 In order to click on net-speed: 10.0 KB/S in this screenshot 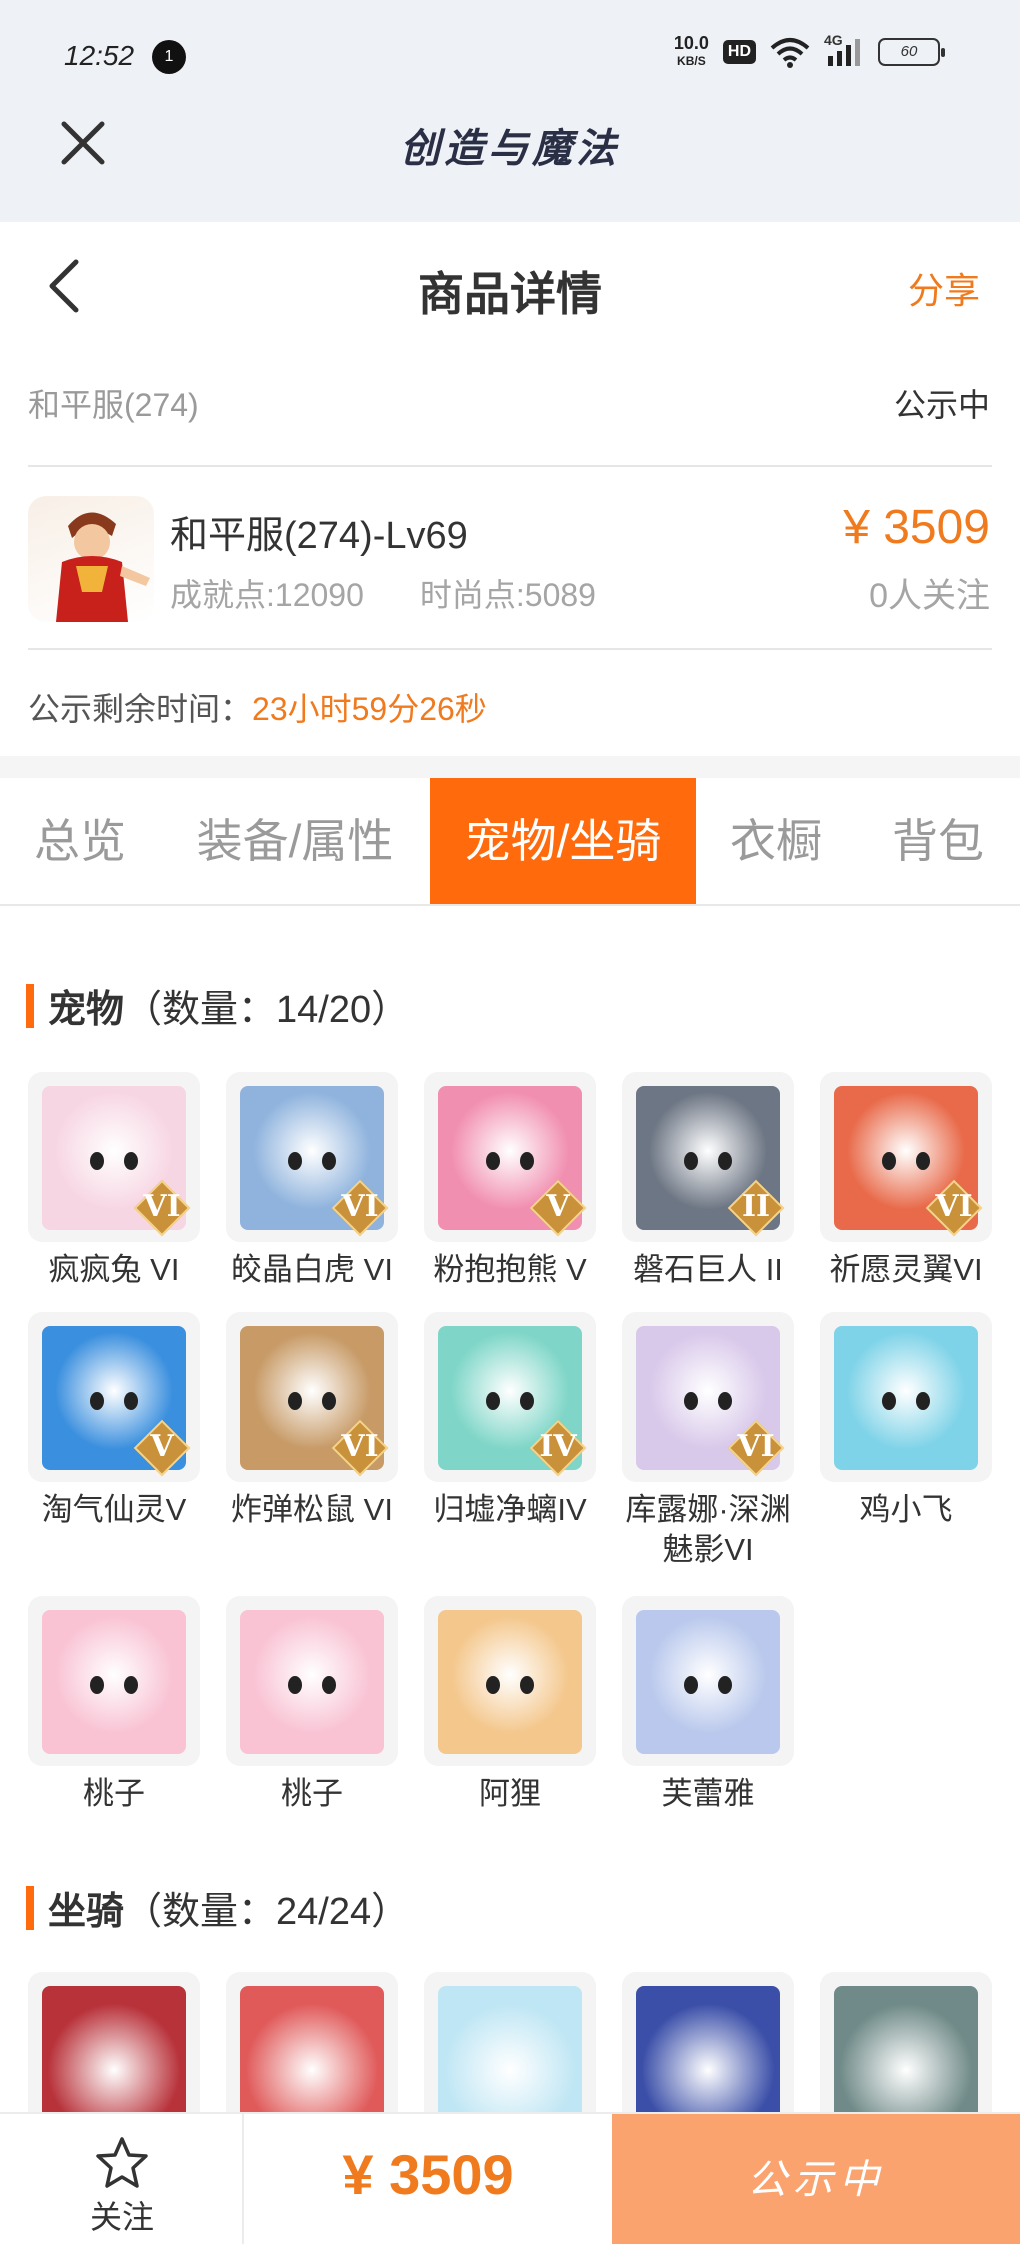, I will do `click(691, 50)`.